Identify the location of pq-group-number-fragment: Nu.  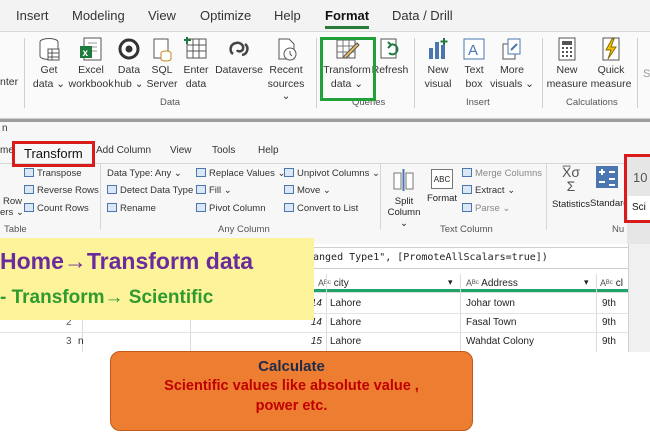
(618, 229).